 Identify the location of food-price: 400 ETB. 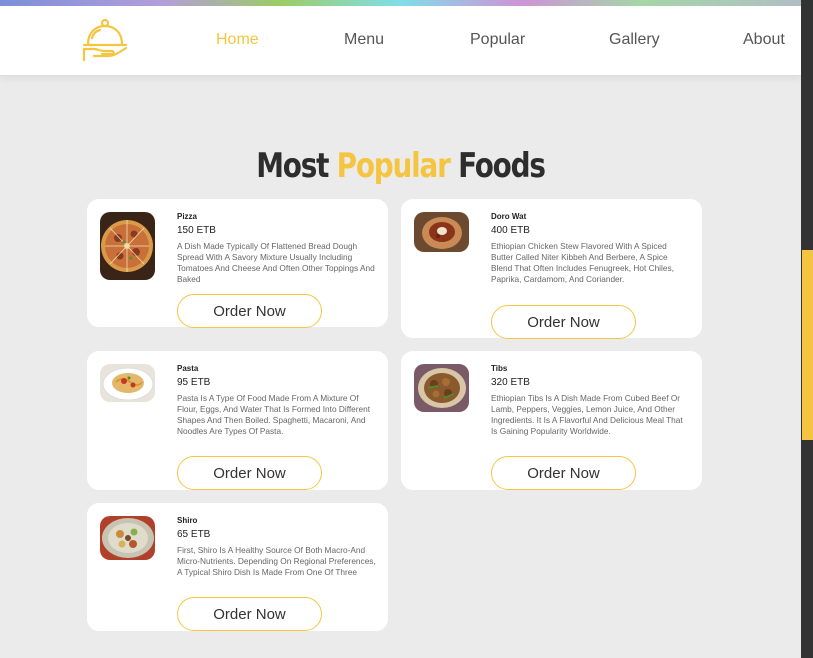
(510, 230).